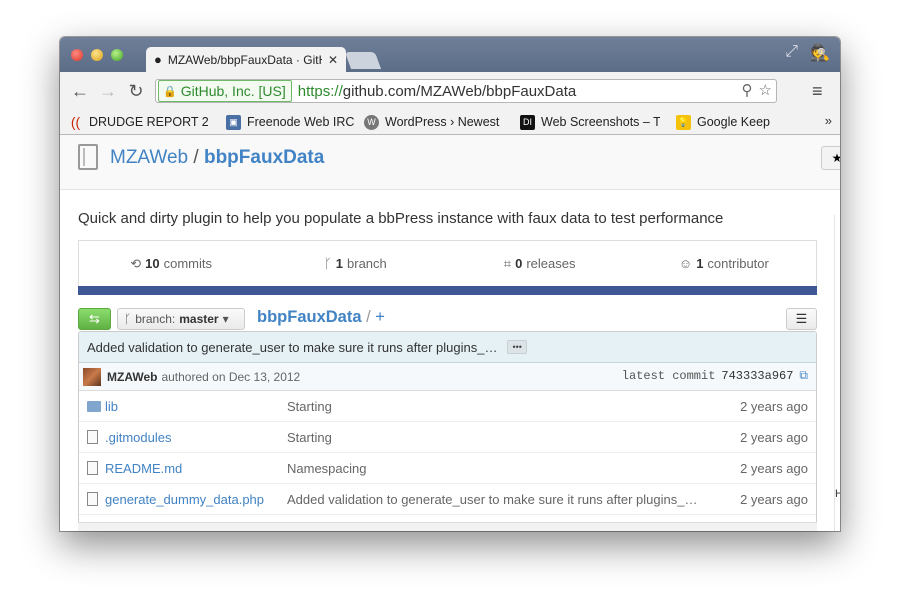  I want to click on file-commit-message: Namespacing, so click(492, 468).